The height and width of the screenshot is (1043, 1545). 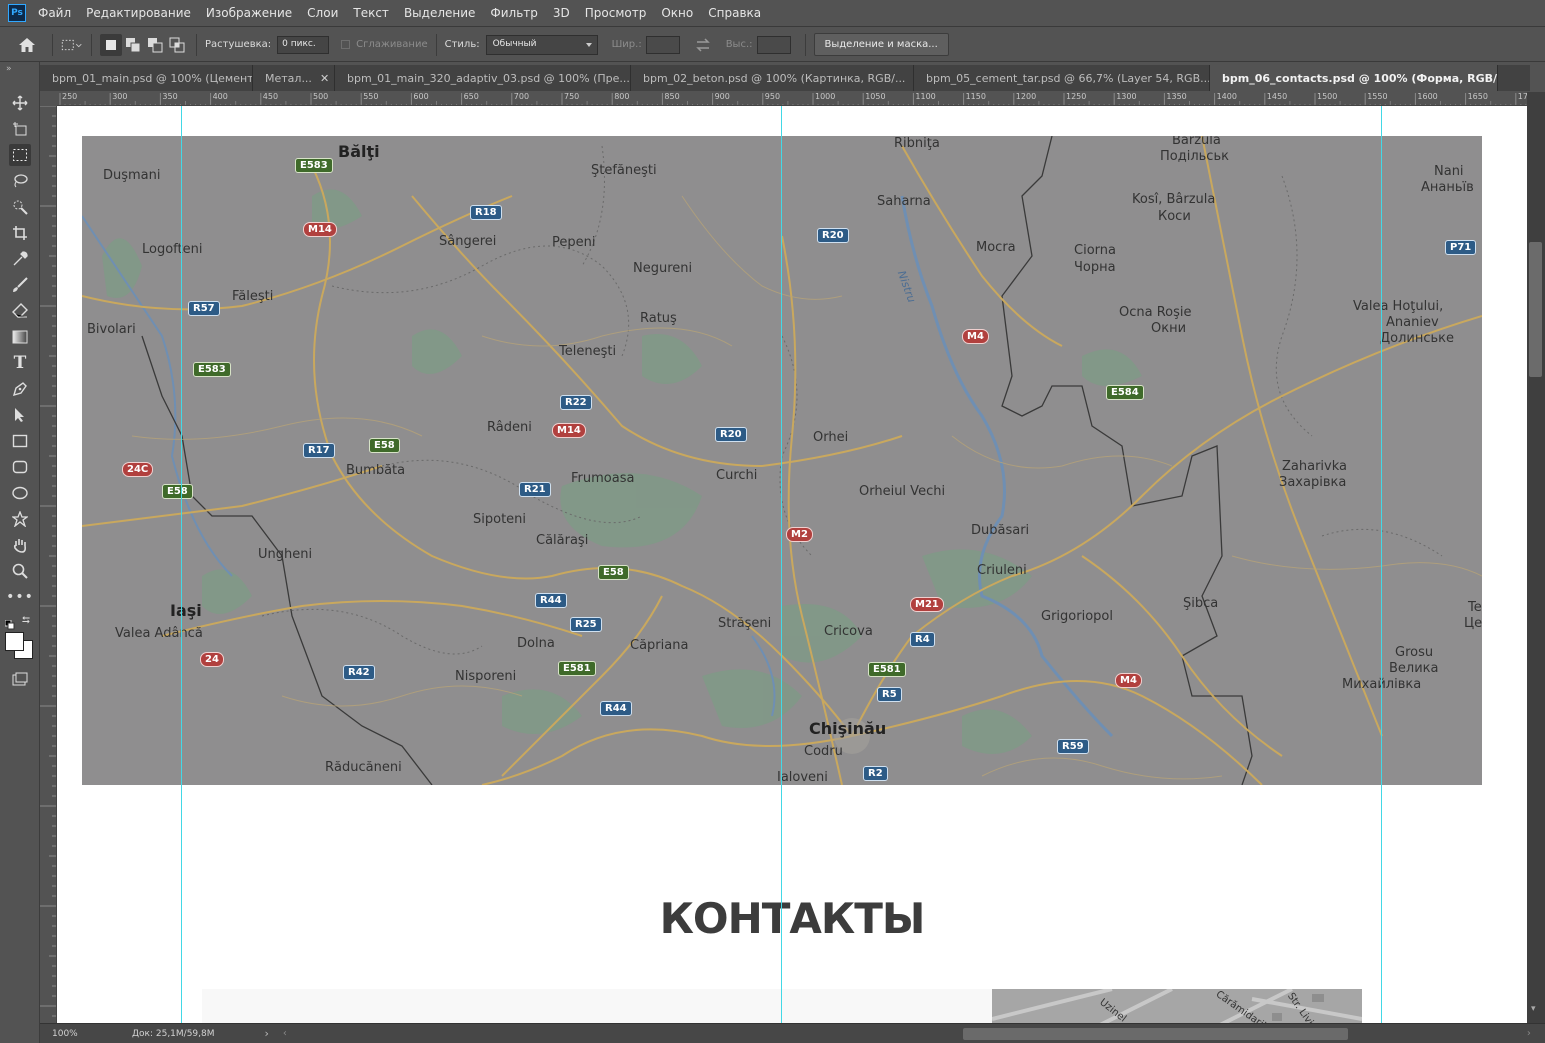 I want to click on scroll-left-icon: ‹, so click(x=285, y=1033).